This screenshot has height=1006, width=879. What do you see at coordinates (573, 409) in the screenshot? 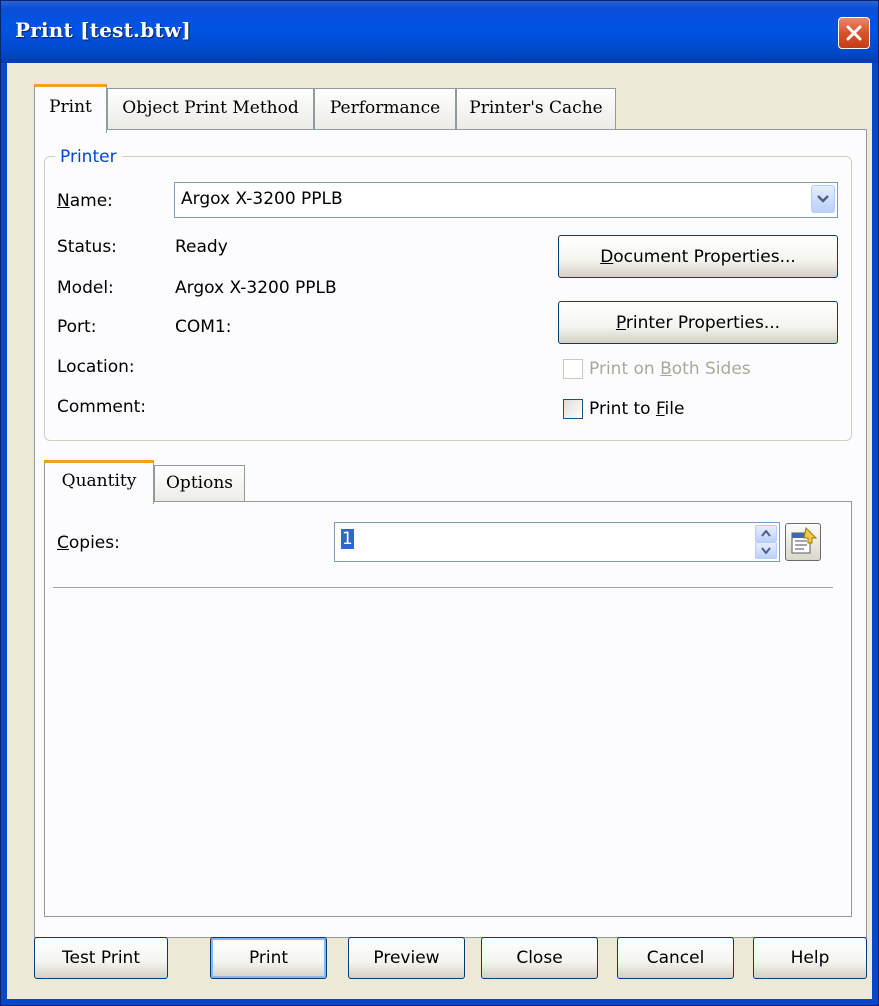
I see `print-to-file-checkbox` at bounding box center [573, 409].